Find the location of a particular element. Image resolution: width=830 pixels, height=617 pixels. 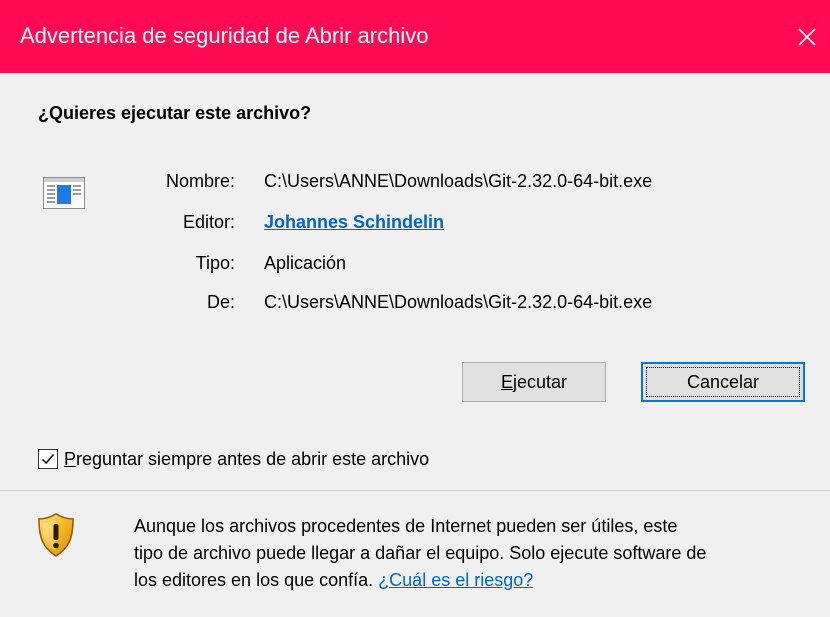

application-window-icon is located at coordinates (64, 193).